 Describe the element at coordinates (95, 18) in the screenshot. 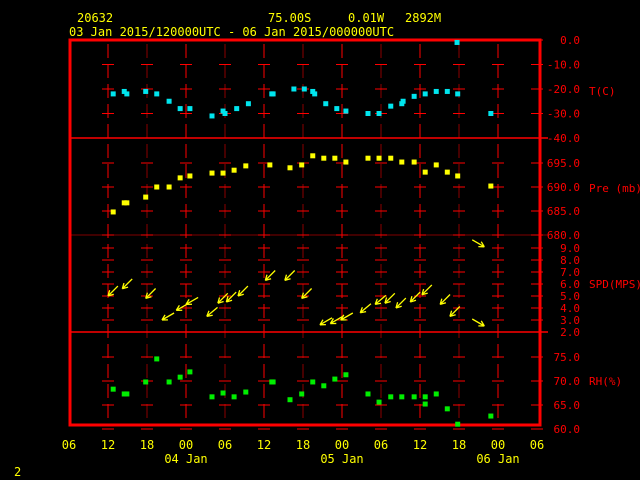

I see `station-id: 20632` at that location.